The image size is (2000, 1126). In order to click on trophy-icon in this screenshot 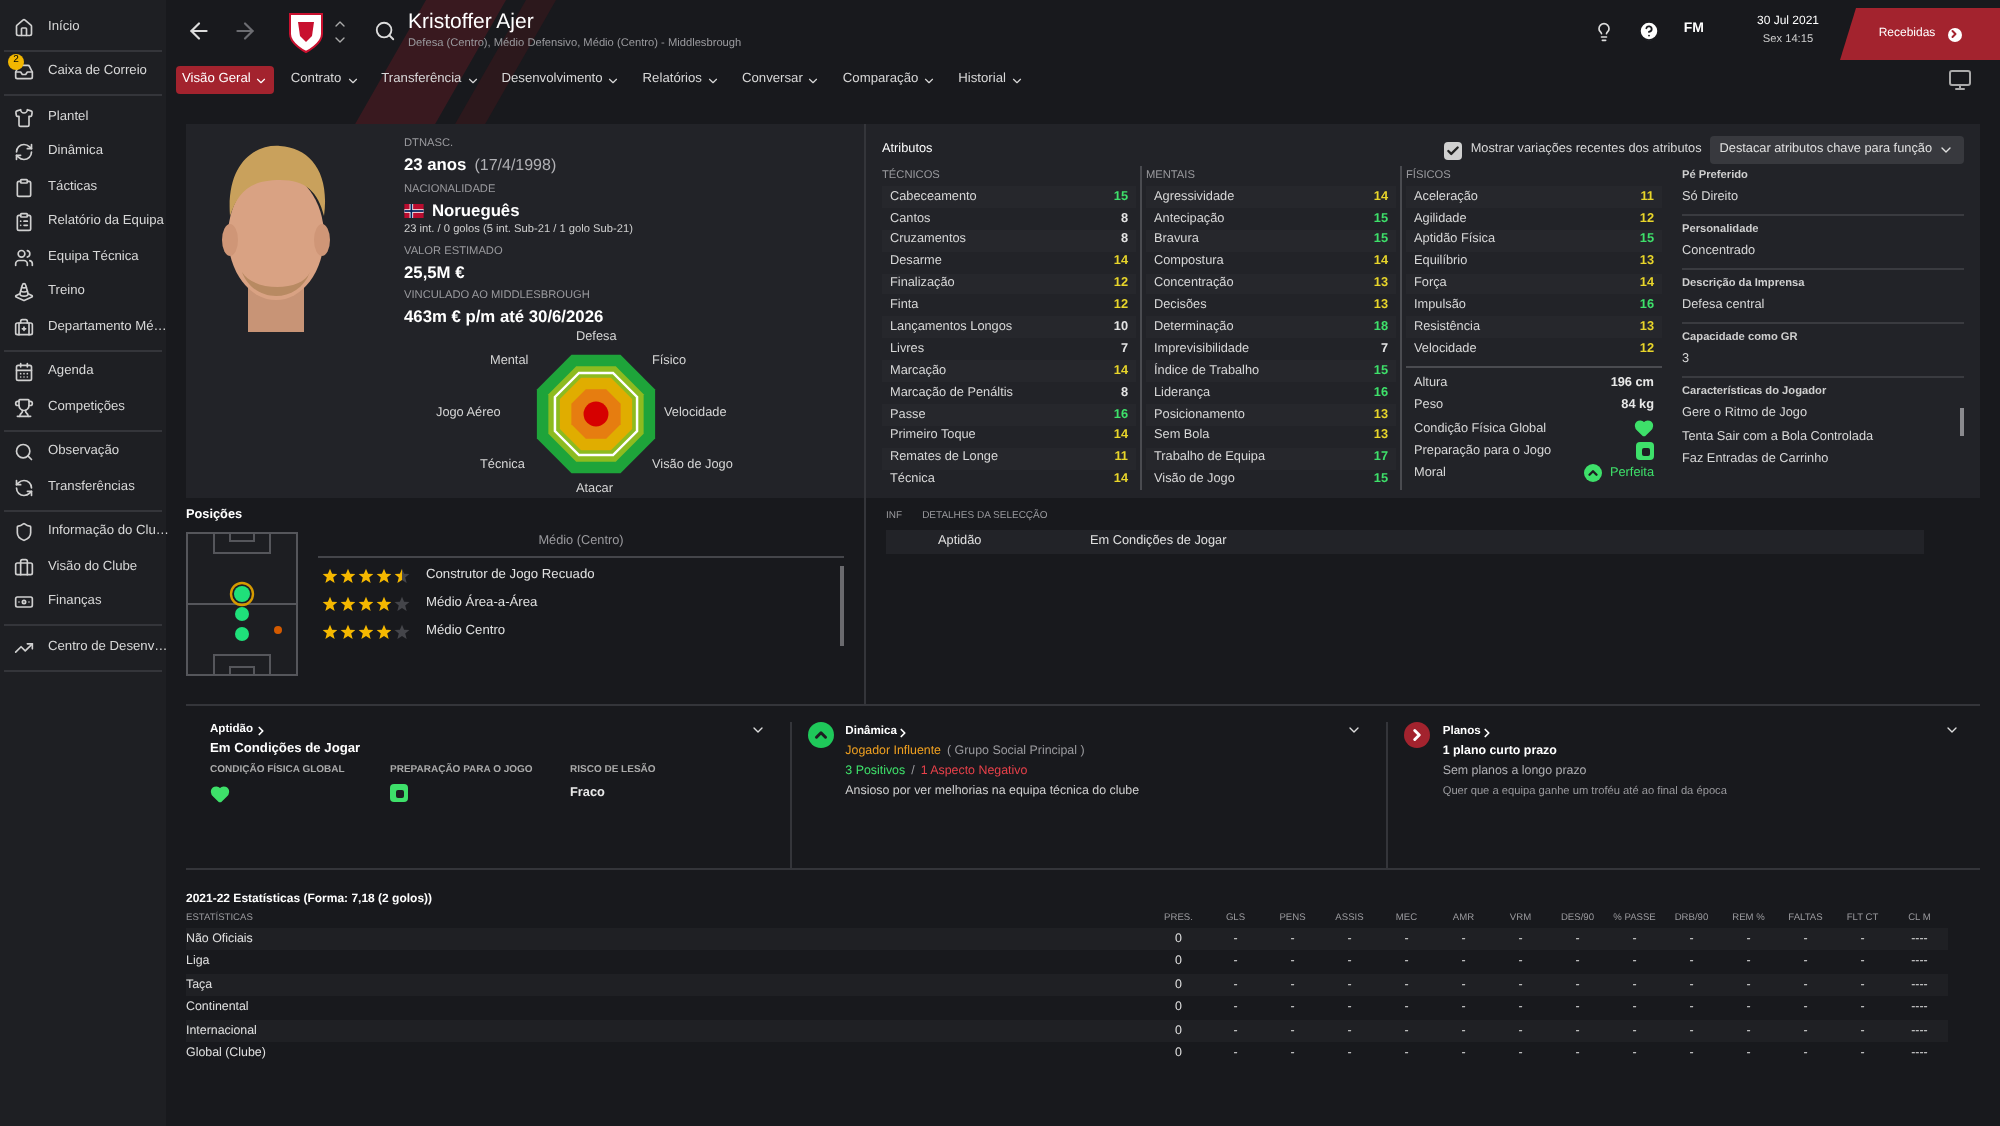, I will do `click(24, 407)`.